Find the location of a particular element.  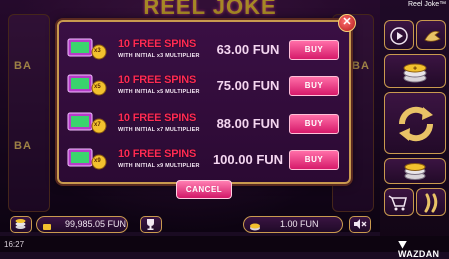

bet-coin-icon is located at coordinates (255, 228).